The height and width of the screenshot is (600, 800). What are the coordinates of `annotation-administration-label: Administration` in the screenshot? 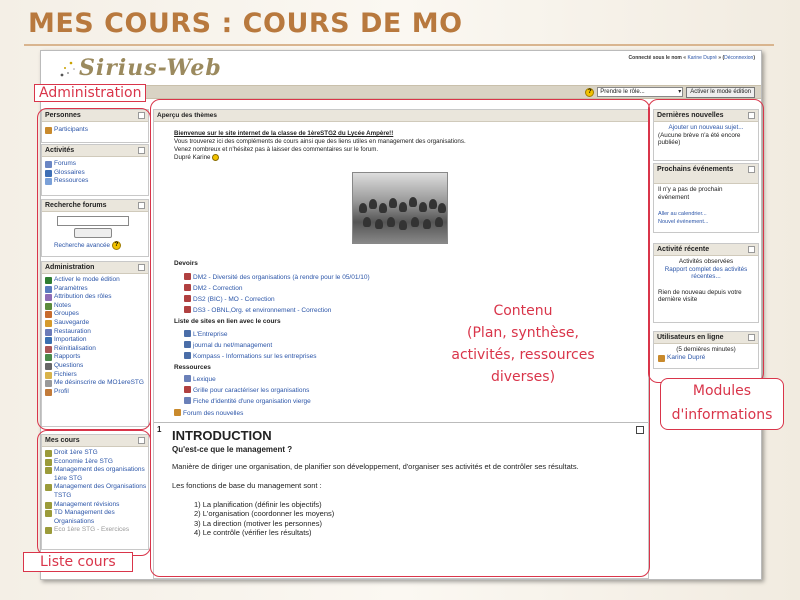 It's located at (90, 93).